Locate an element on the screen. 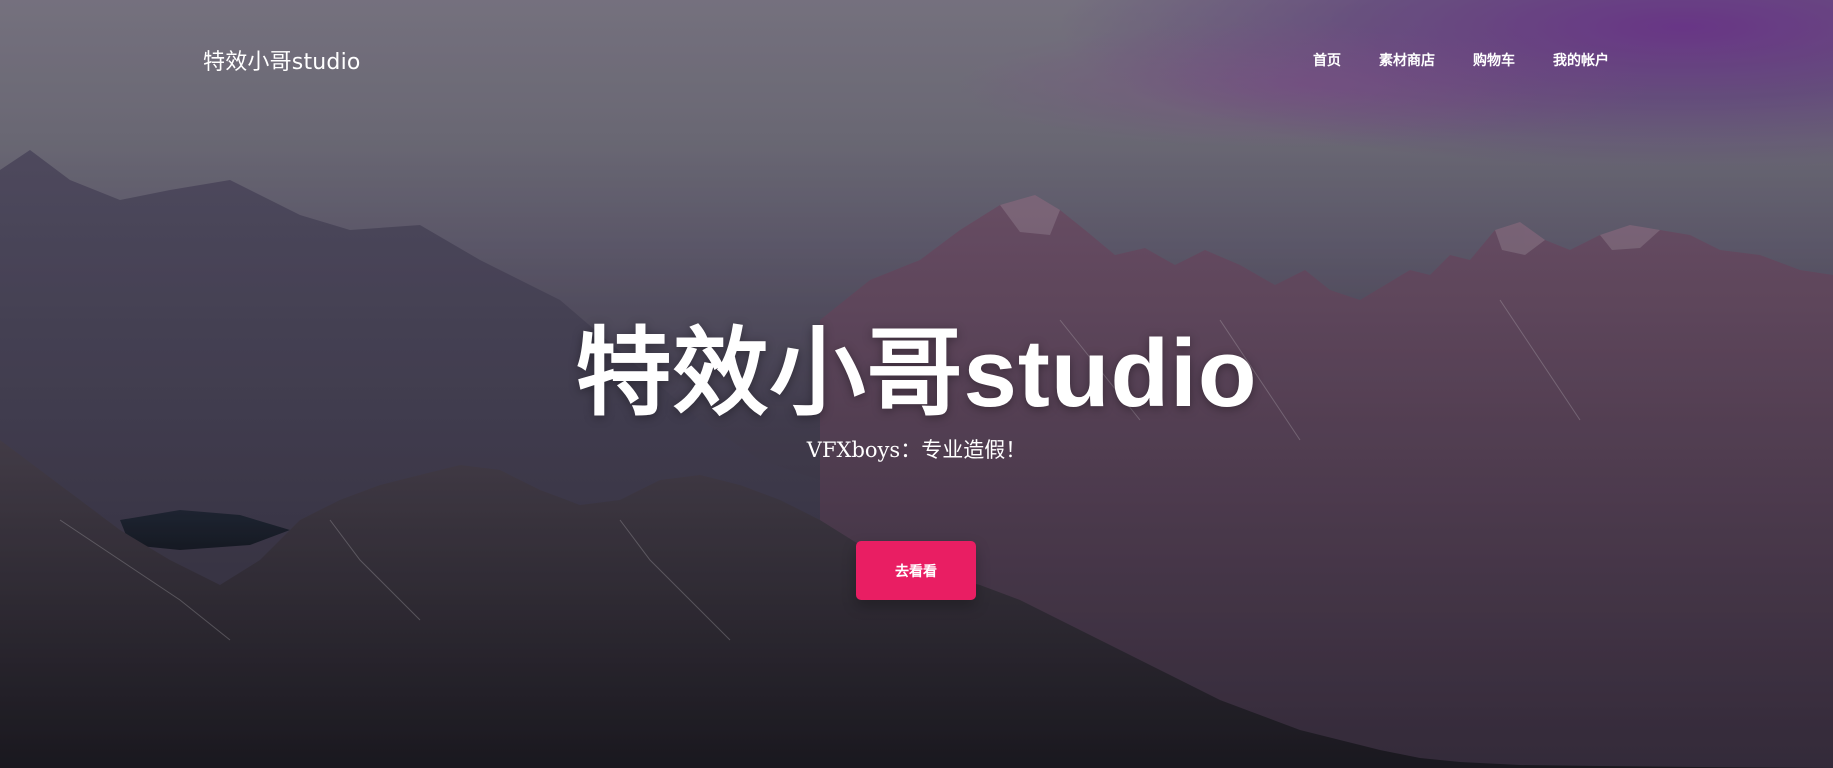  cta-button: 去看看 is located at coordinates (916, 570).